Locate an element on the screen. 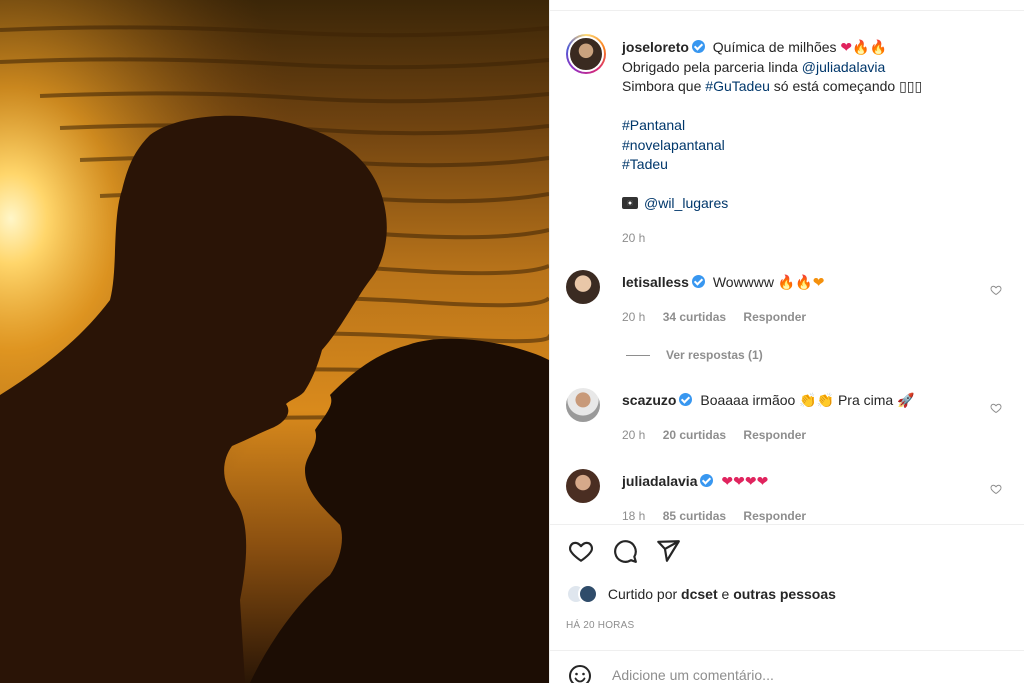  mention-link: @juliadalavia is located at coordinates (843, 67).